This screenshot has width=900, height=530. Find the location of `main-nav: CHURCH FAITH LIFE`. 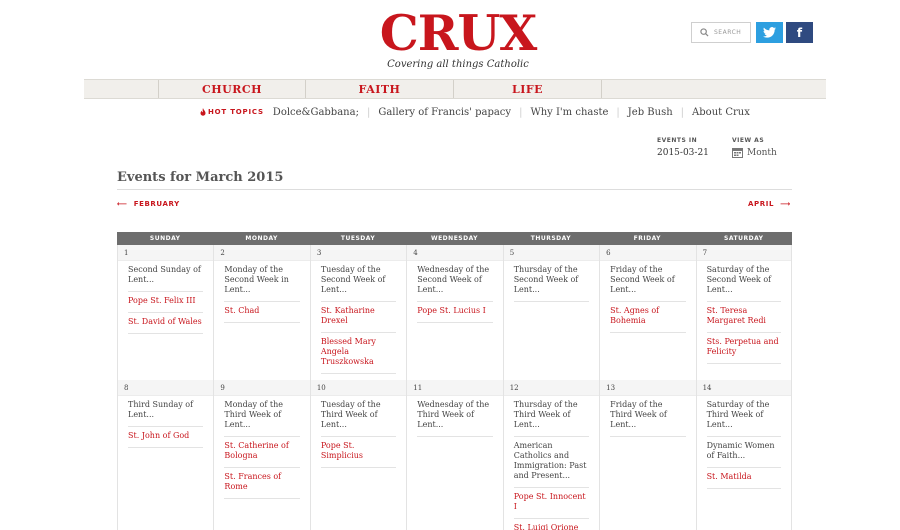

main-nav: CHURCH FAITH LIFE is located at coordinates (455, 89).